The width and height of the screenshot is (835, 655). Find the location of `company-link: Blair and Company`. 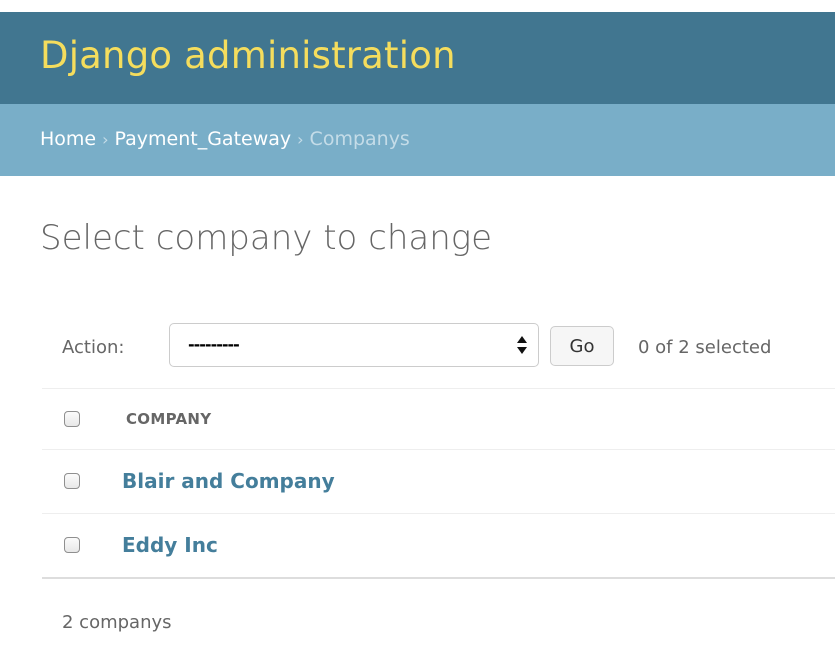

company-link: Blair and Company is located at coordinates (228, 481).